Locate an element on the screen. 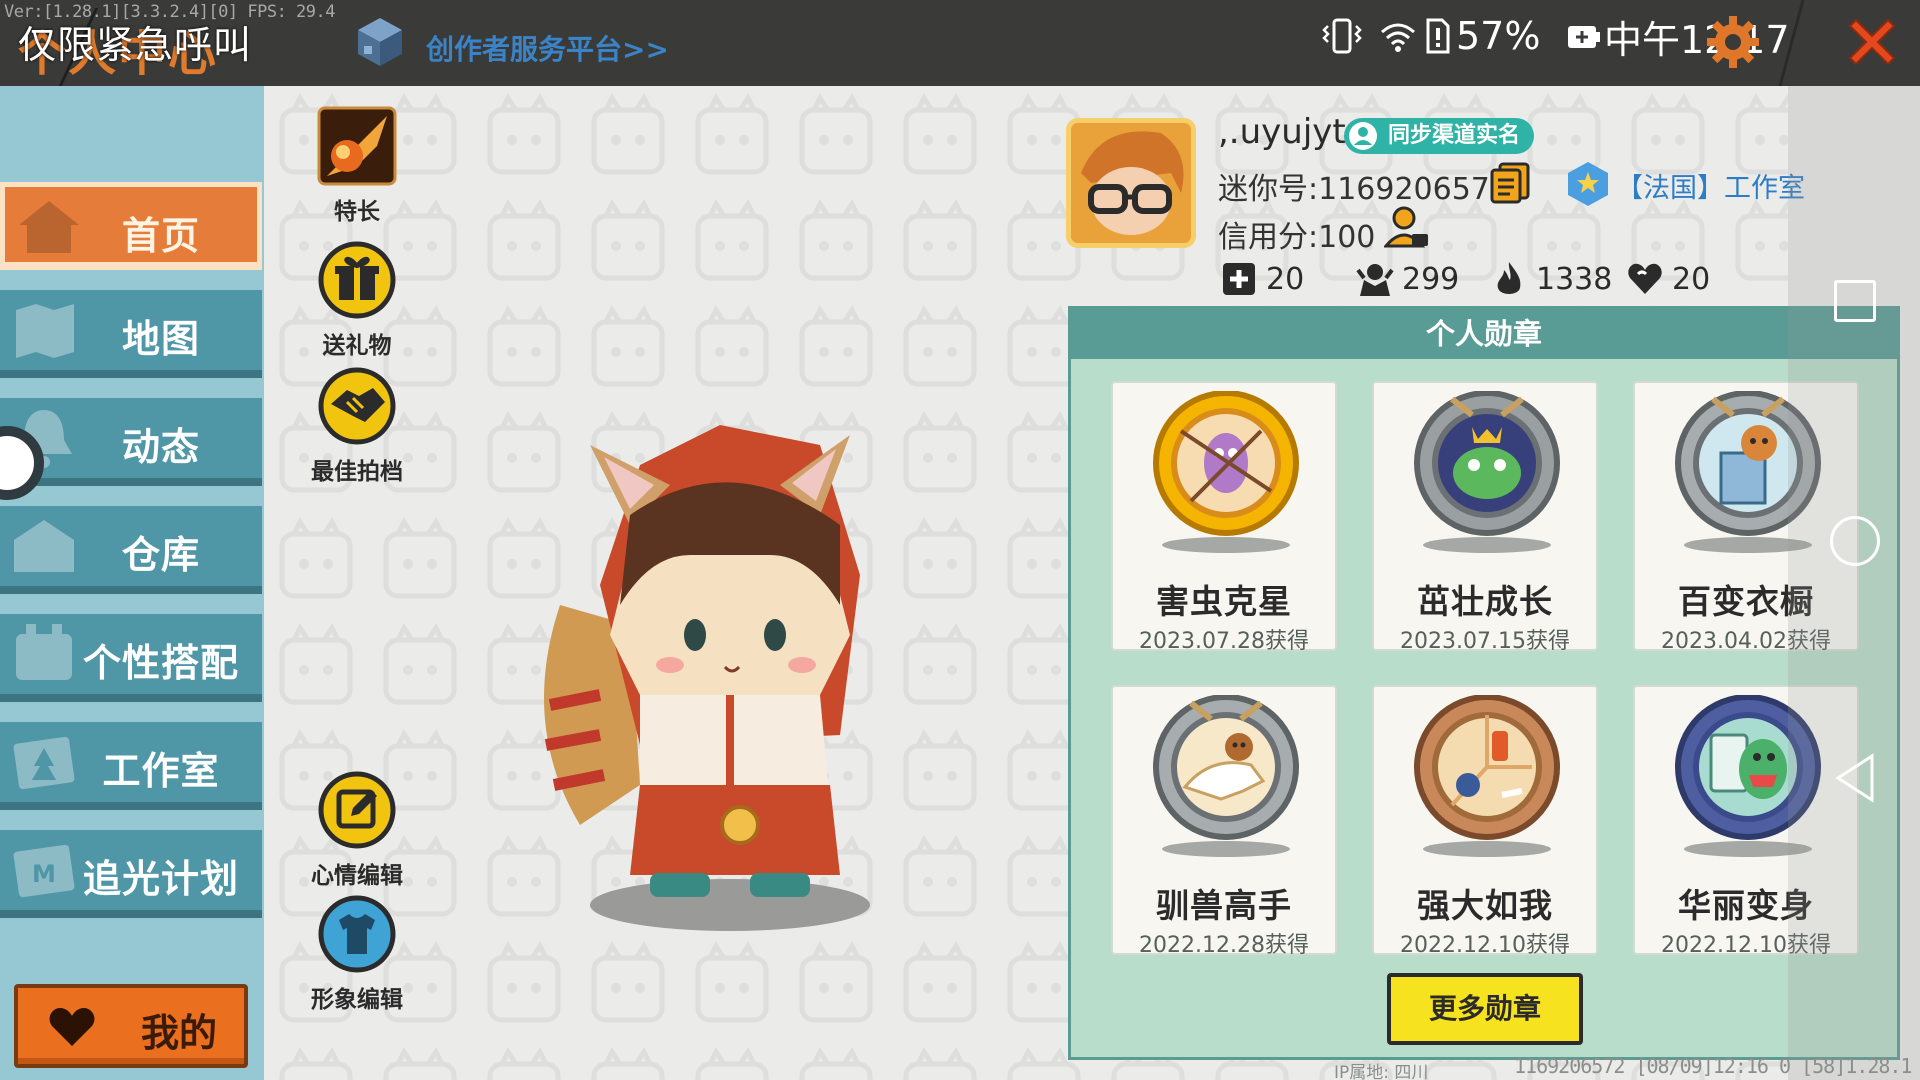  medal-card: 茁壮成长 2023.07.15获得 is located at coordinates (1485, 517).